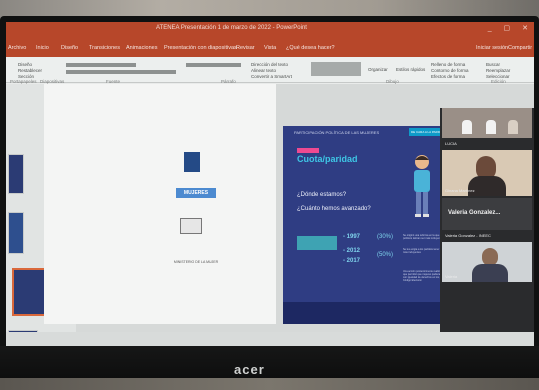 This screenshot has width=539, height=390. I want to click on slide-header: PARTICIPACIÓN POLÍTICA DE LAS MUJERES, so click(337, 132).